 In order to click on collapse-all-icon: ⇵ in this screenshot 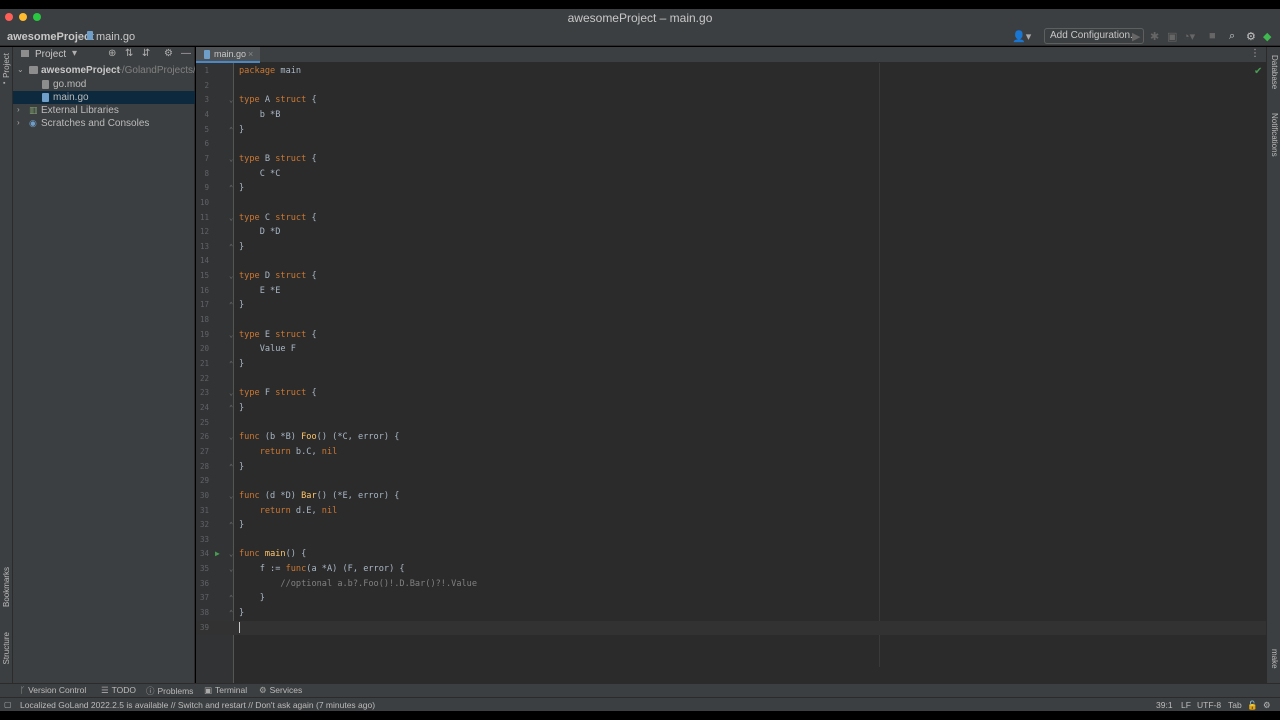, I will do `click(146, 53)`.